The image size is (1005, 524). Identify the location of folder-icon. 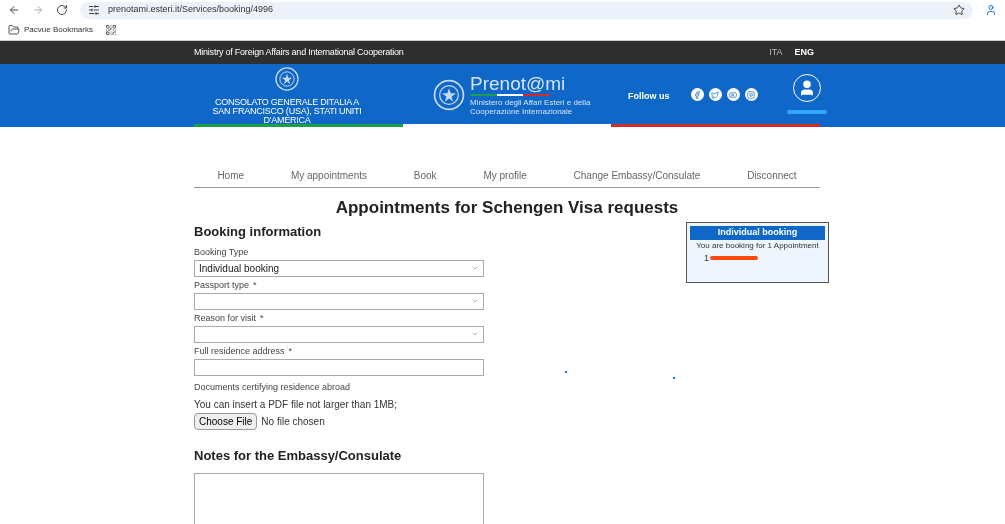
(14, 30).